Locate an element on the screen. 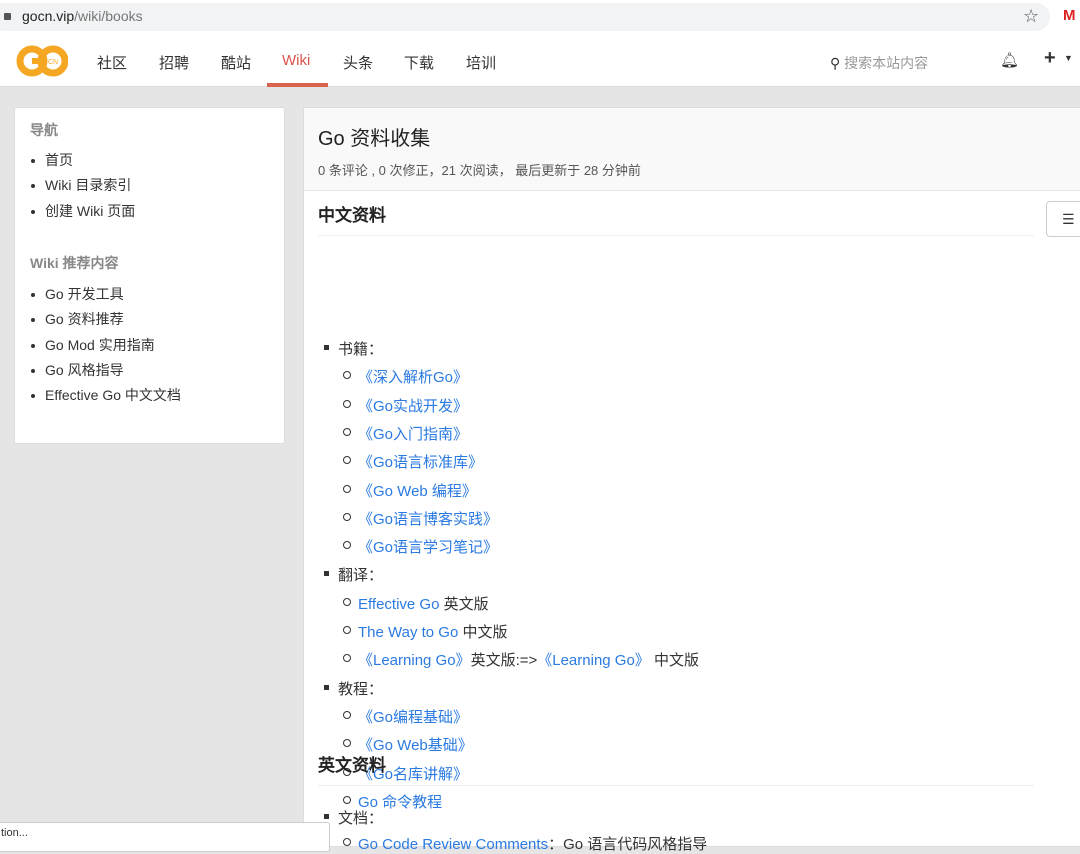 The width and height of the screenshot is (1080, 854). page-title: Go 资料收集 is located at coordinates (374, 139).